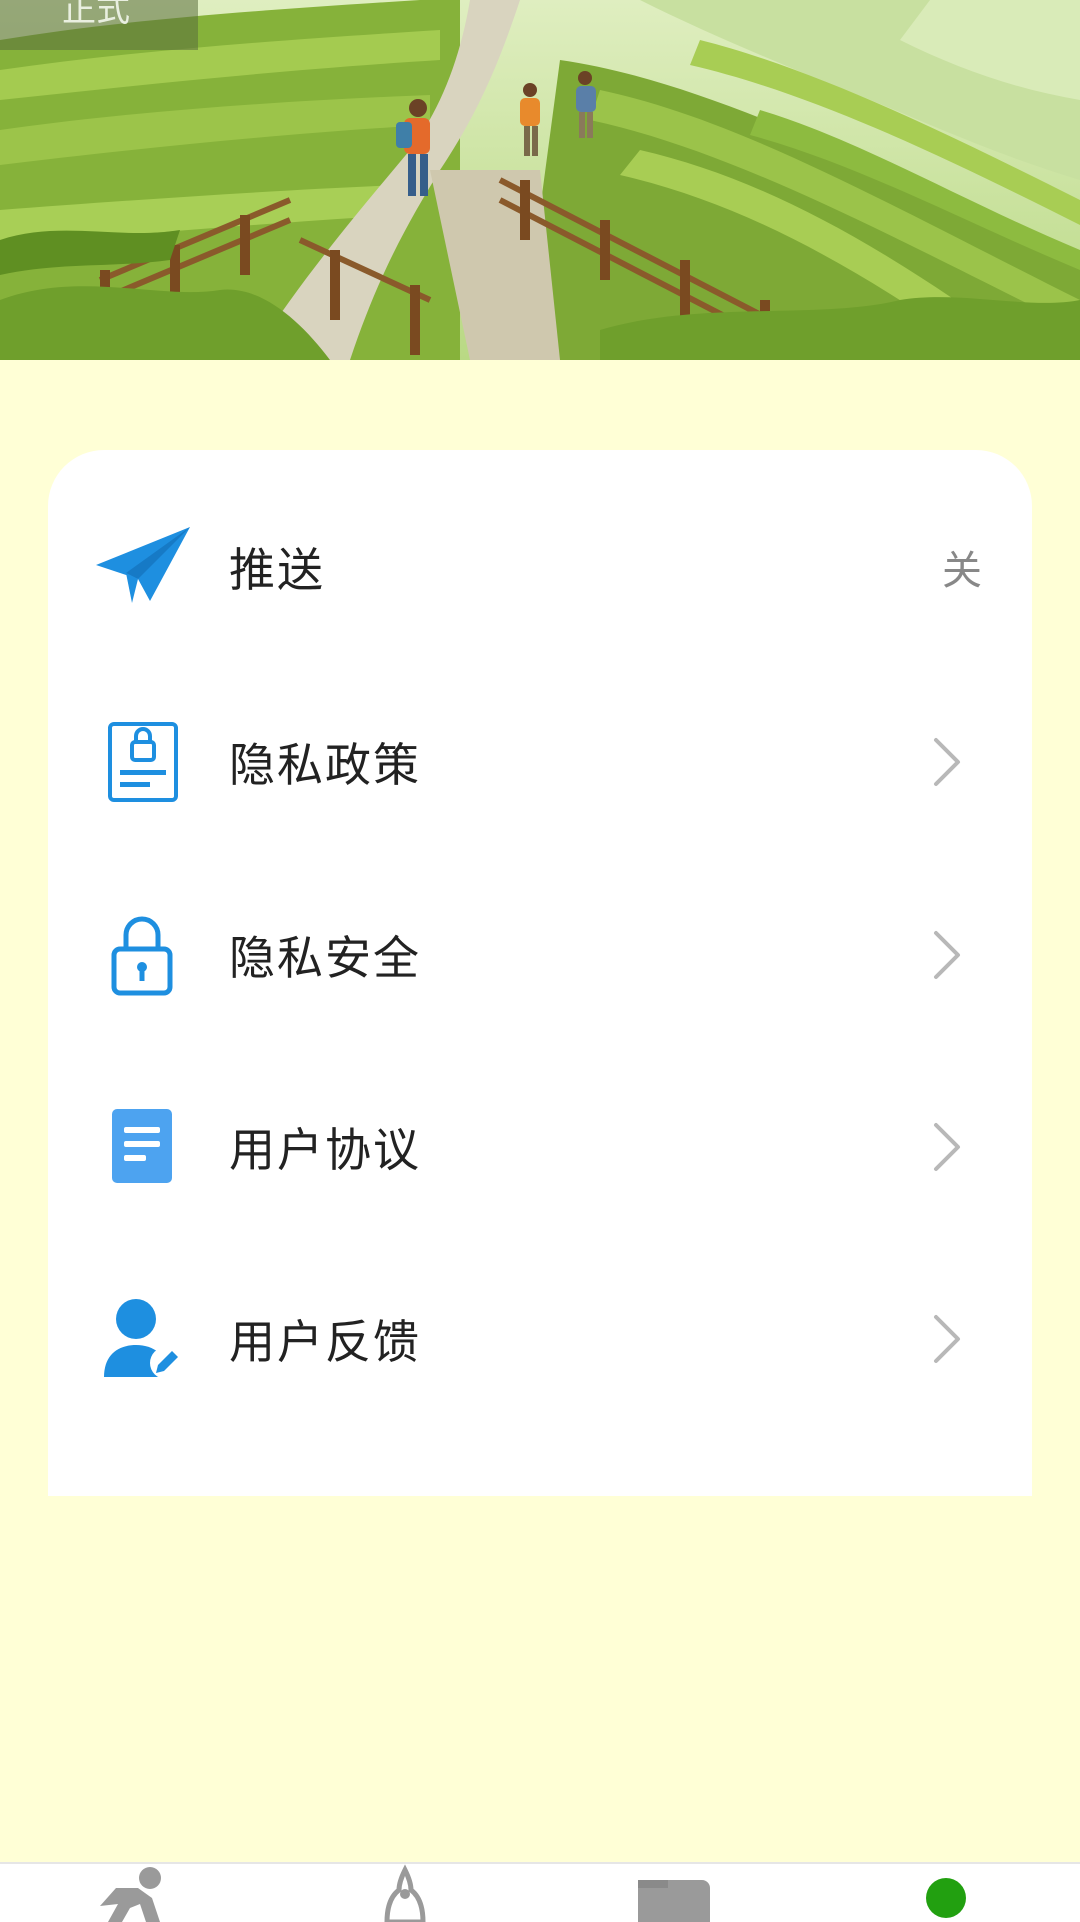  Describe the element at coordinates (142, 956) in the screenshot. I see `padlock-icon` at that location.